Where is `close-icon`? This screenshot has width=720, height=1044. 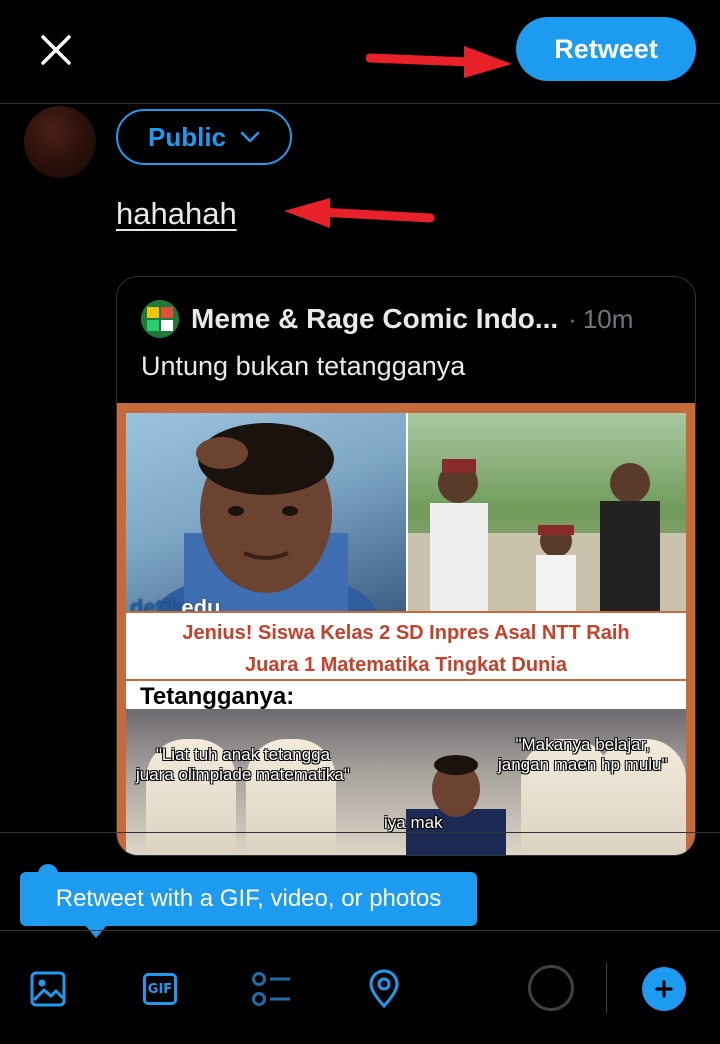
close-icon is located at coordinates (56, 50).